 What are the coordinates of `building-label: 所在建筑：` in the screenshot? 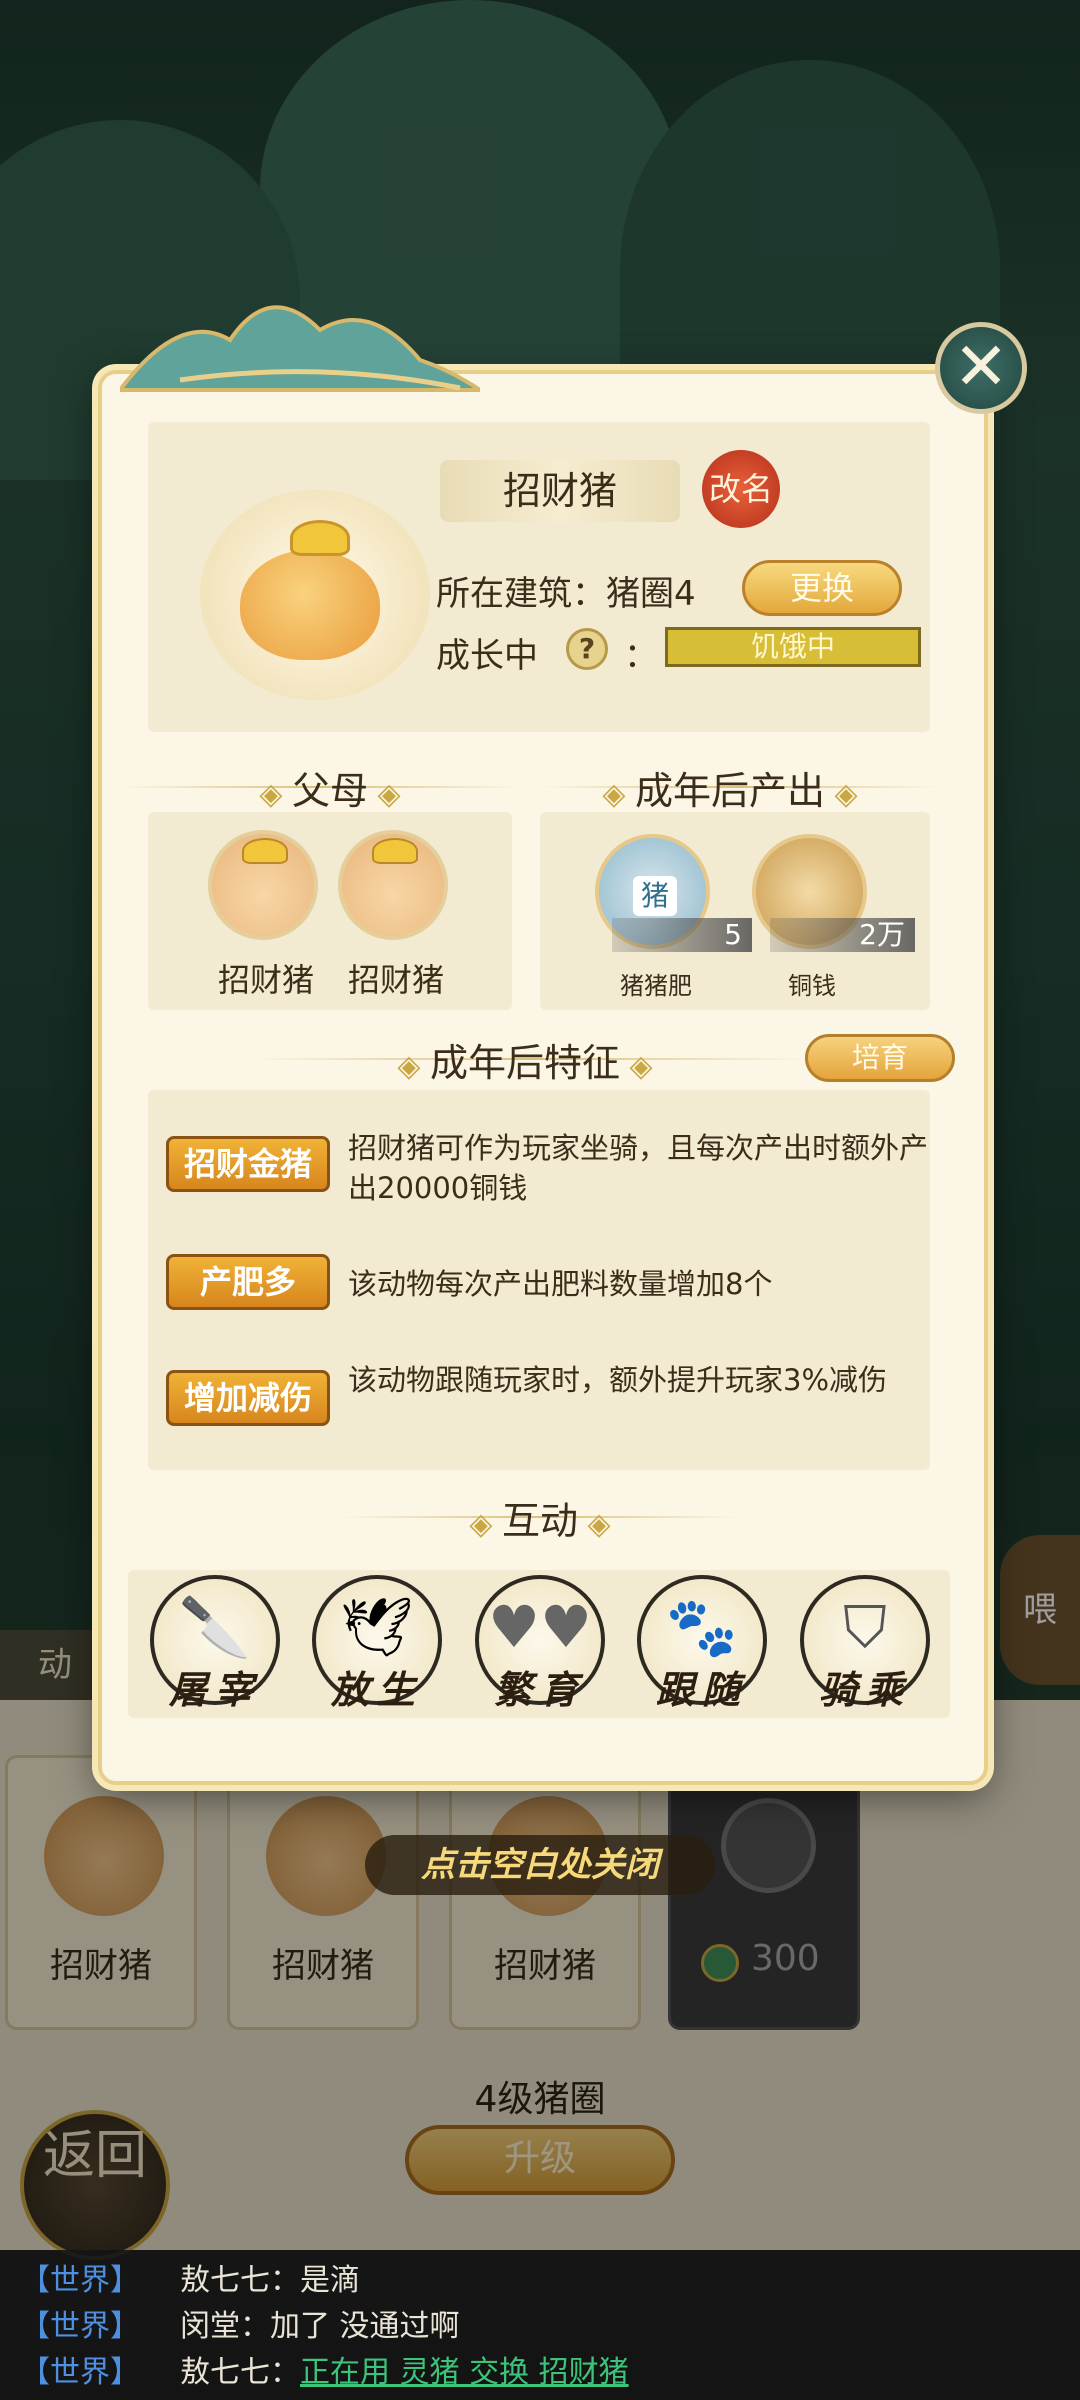 It's located at (521, 594).